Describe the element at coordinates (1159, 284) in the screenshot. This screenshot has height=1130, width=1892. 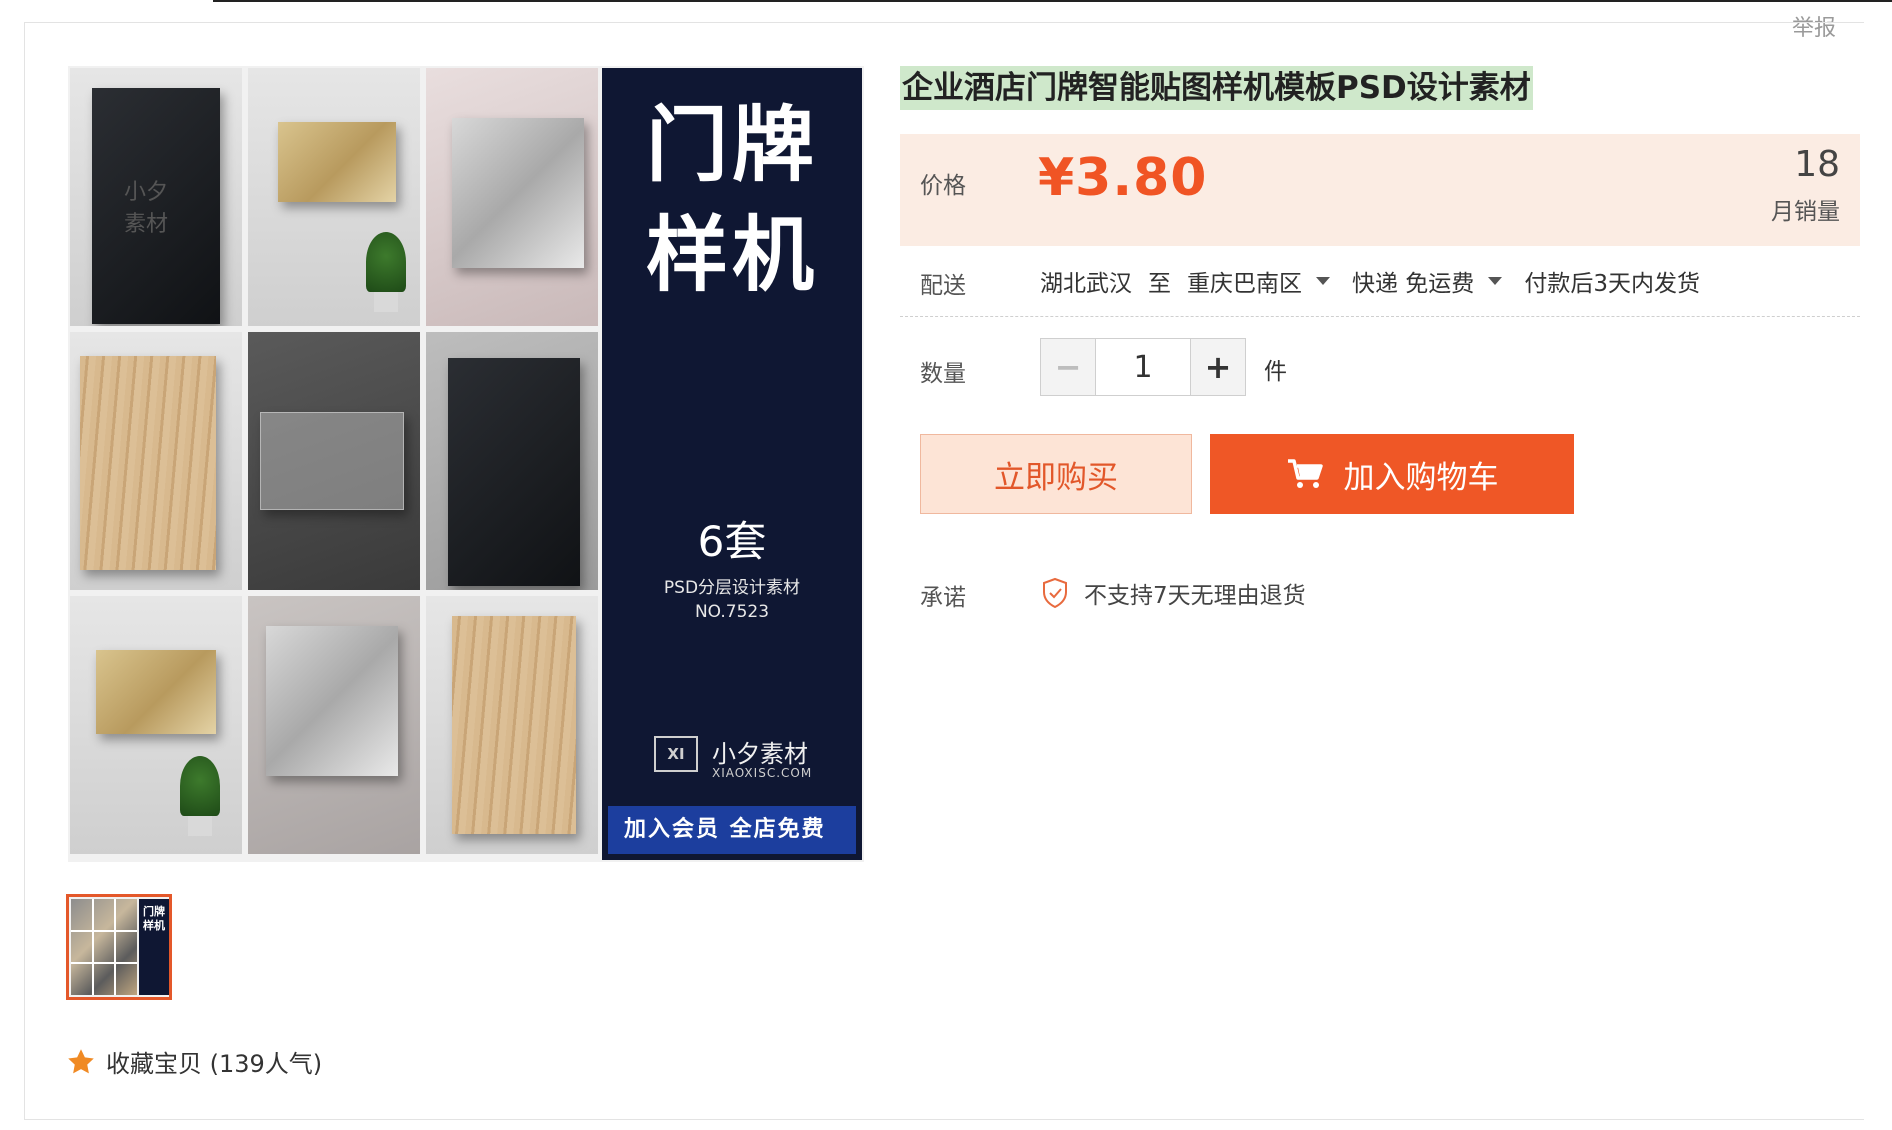
I see `ship-to-word: 至` at that location.